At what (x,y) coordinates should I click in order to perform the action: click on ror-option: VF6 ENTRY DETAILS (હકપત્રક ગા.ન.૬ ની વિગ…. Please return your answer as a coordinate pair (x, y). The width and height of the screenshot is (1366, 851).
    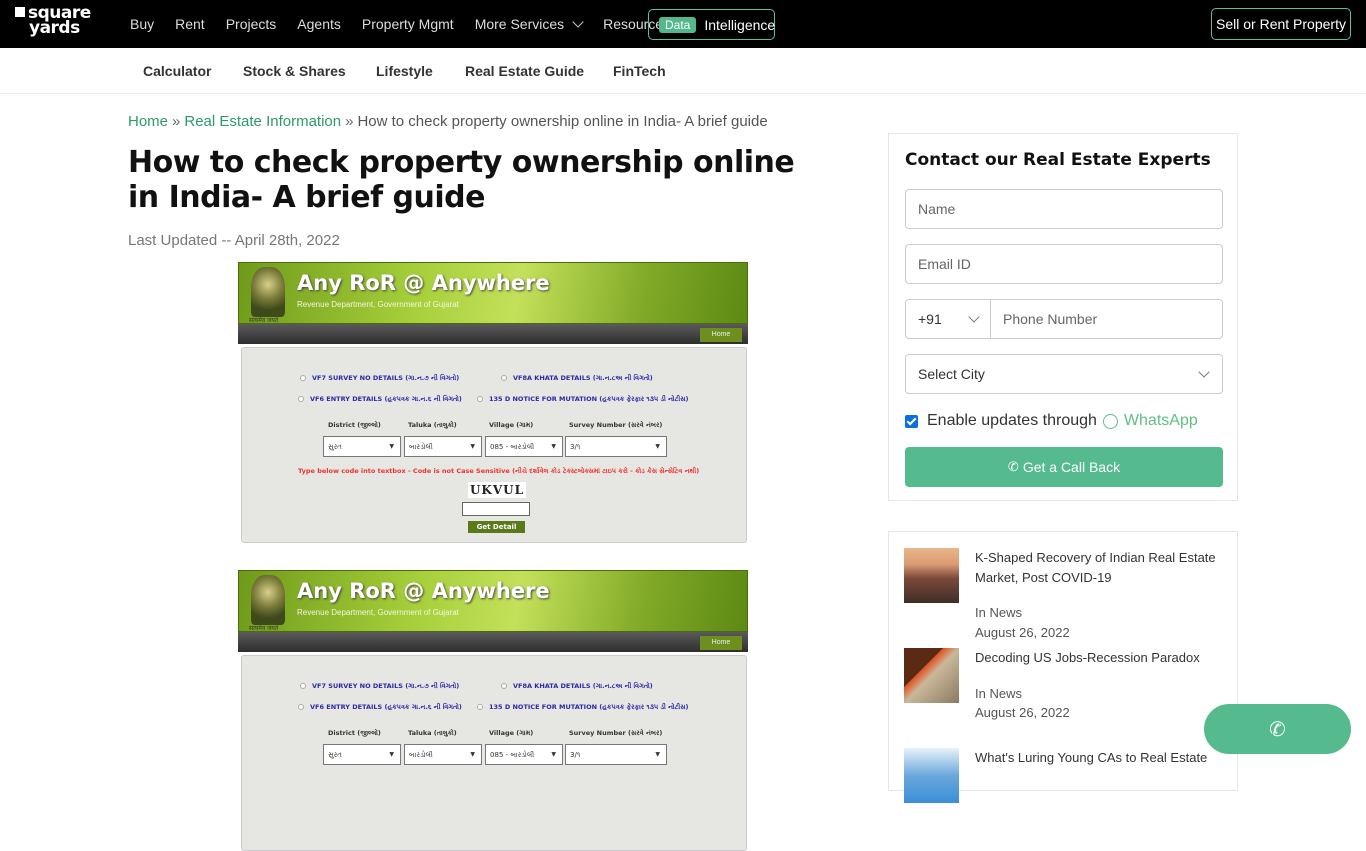
    Looking at the image, I should click on (380, 399).